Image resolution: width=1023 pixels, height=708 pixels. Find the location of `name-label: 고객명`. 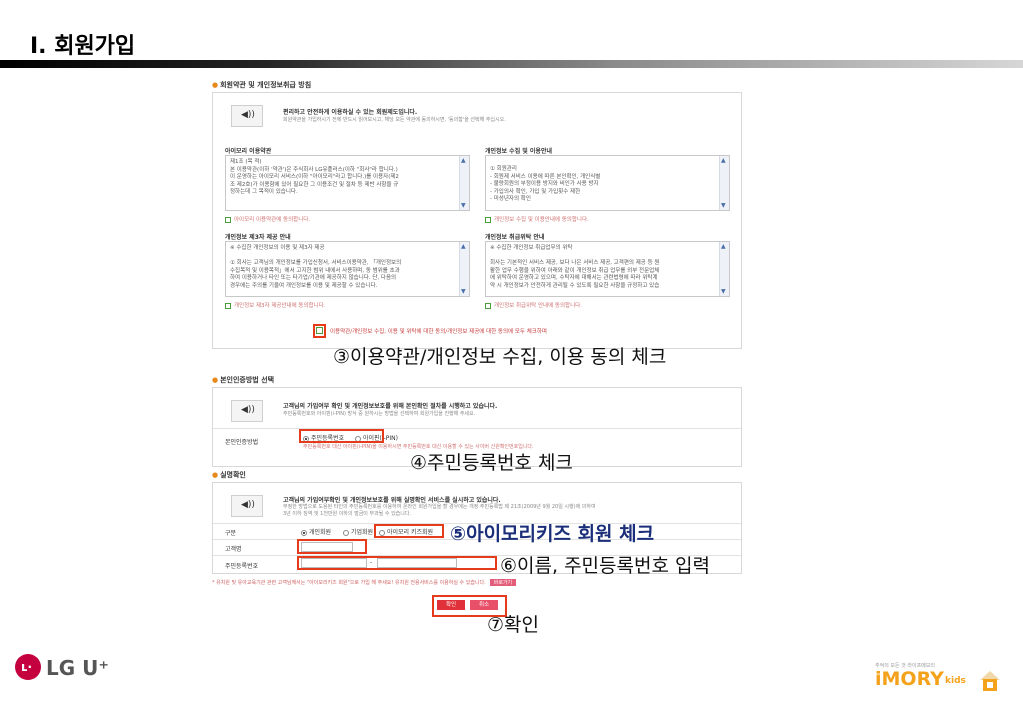

name-label: 고객명 is located at coordinates (233, 549).